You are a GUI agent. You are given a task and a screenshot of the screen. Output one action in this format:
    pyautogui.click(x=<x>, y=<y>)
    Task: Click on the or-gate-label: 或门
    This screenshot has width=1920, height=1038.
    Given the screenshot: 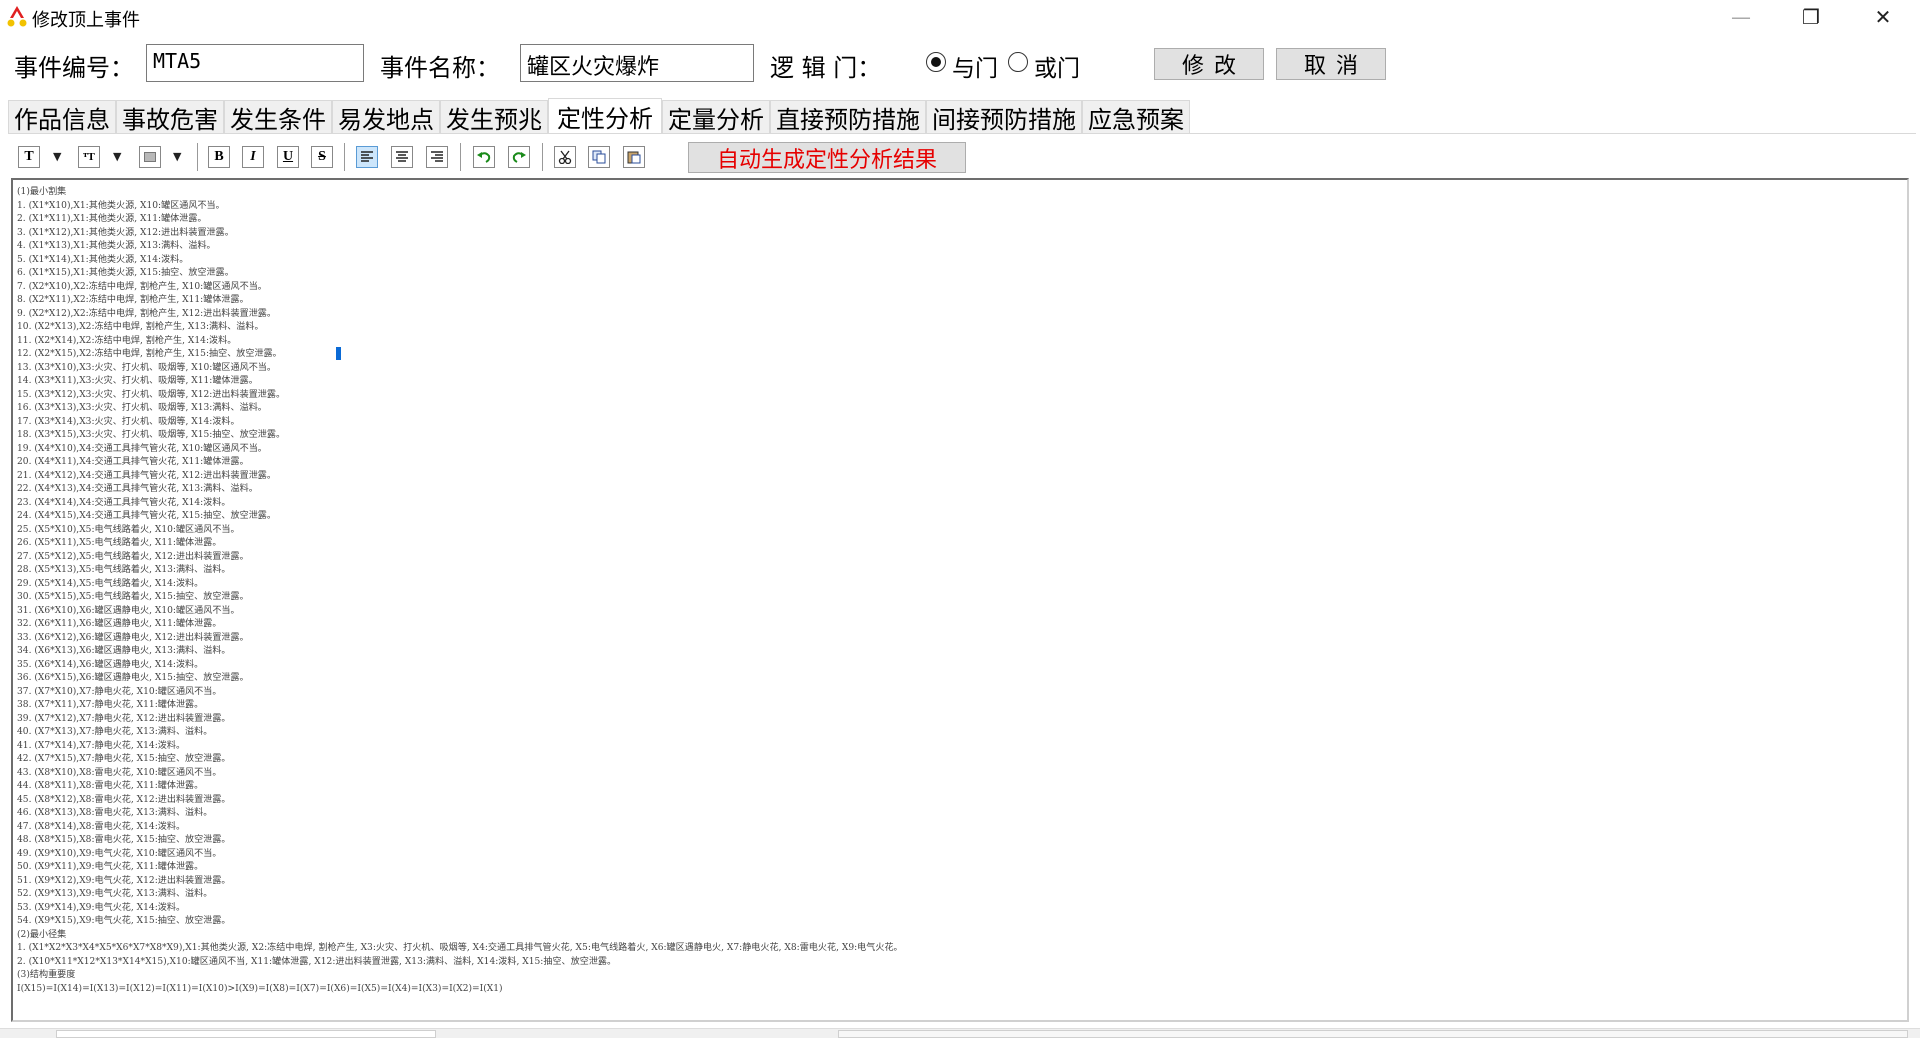 What is the action you would take?
    pyautogui.click(x=1057, y=66)
    